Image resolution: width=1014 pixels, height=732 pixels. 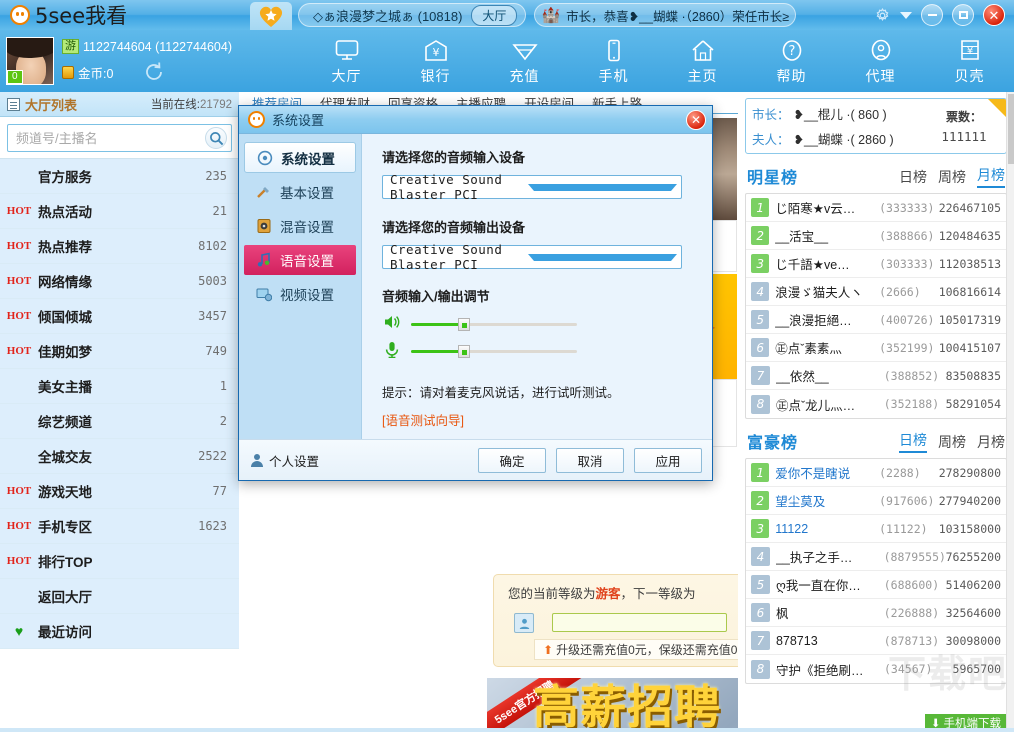 I want to click on dialog-nav-item: 混音设置, so click(x=300, y=226).